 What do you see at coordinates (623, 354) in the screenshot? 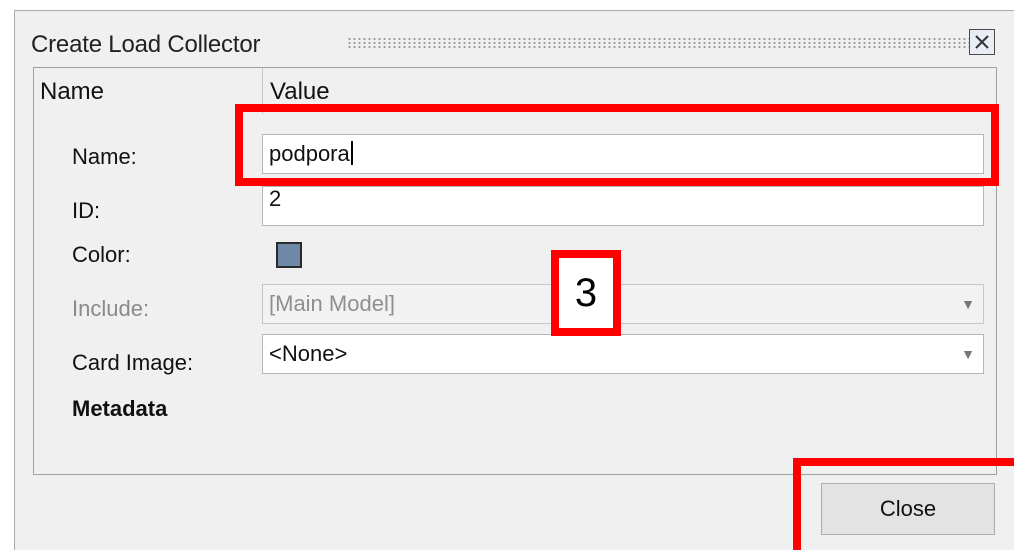
I see `card-image-select: <None> ▼` at bounding box center [623, 354].